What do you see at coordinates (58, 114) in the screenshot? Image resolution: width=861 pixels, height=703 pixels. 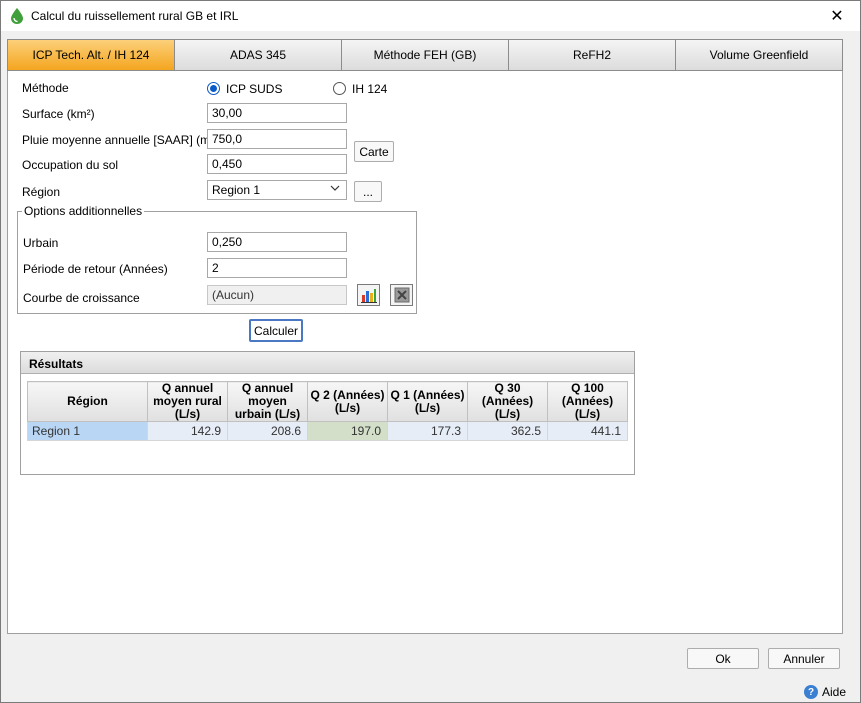 I see `surface-label: Surface (km²)` at bounding box center [58, 114].